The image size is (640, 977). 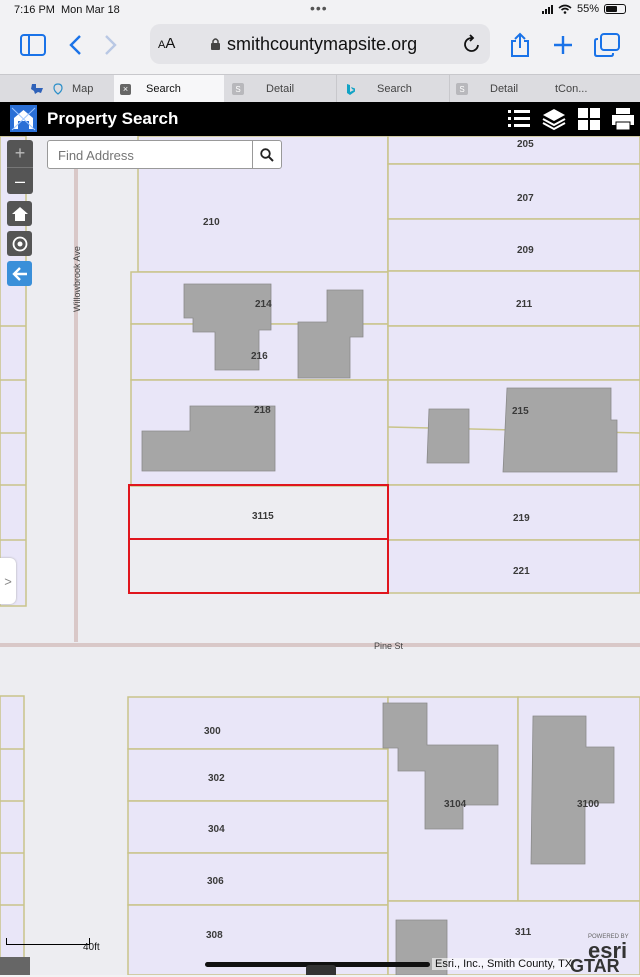 What do you see at coordinates (33, 45) in the screenshot?
I see `sidebar-toggle-icon` at bounding box center [33, 45].